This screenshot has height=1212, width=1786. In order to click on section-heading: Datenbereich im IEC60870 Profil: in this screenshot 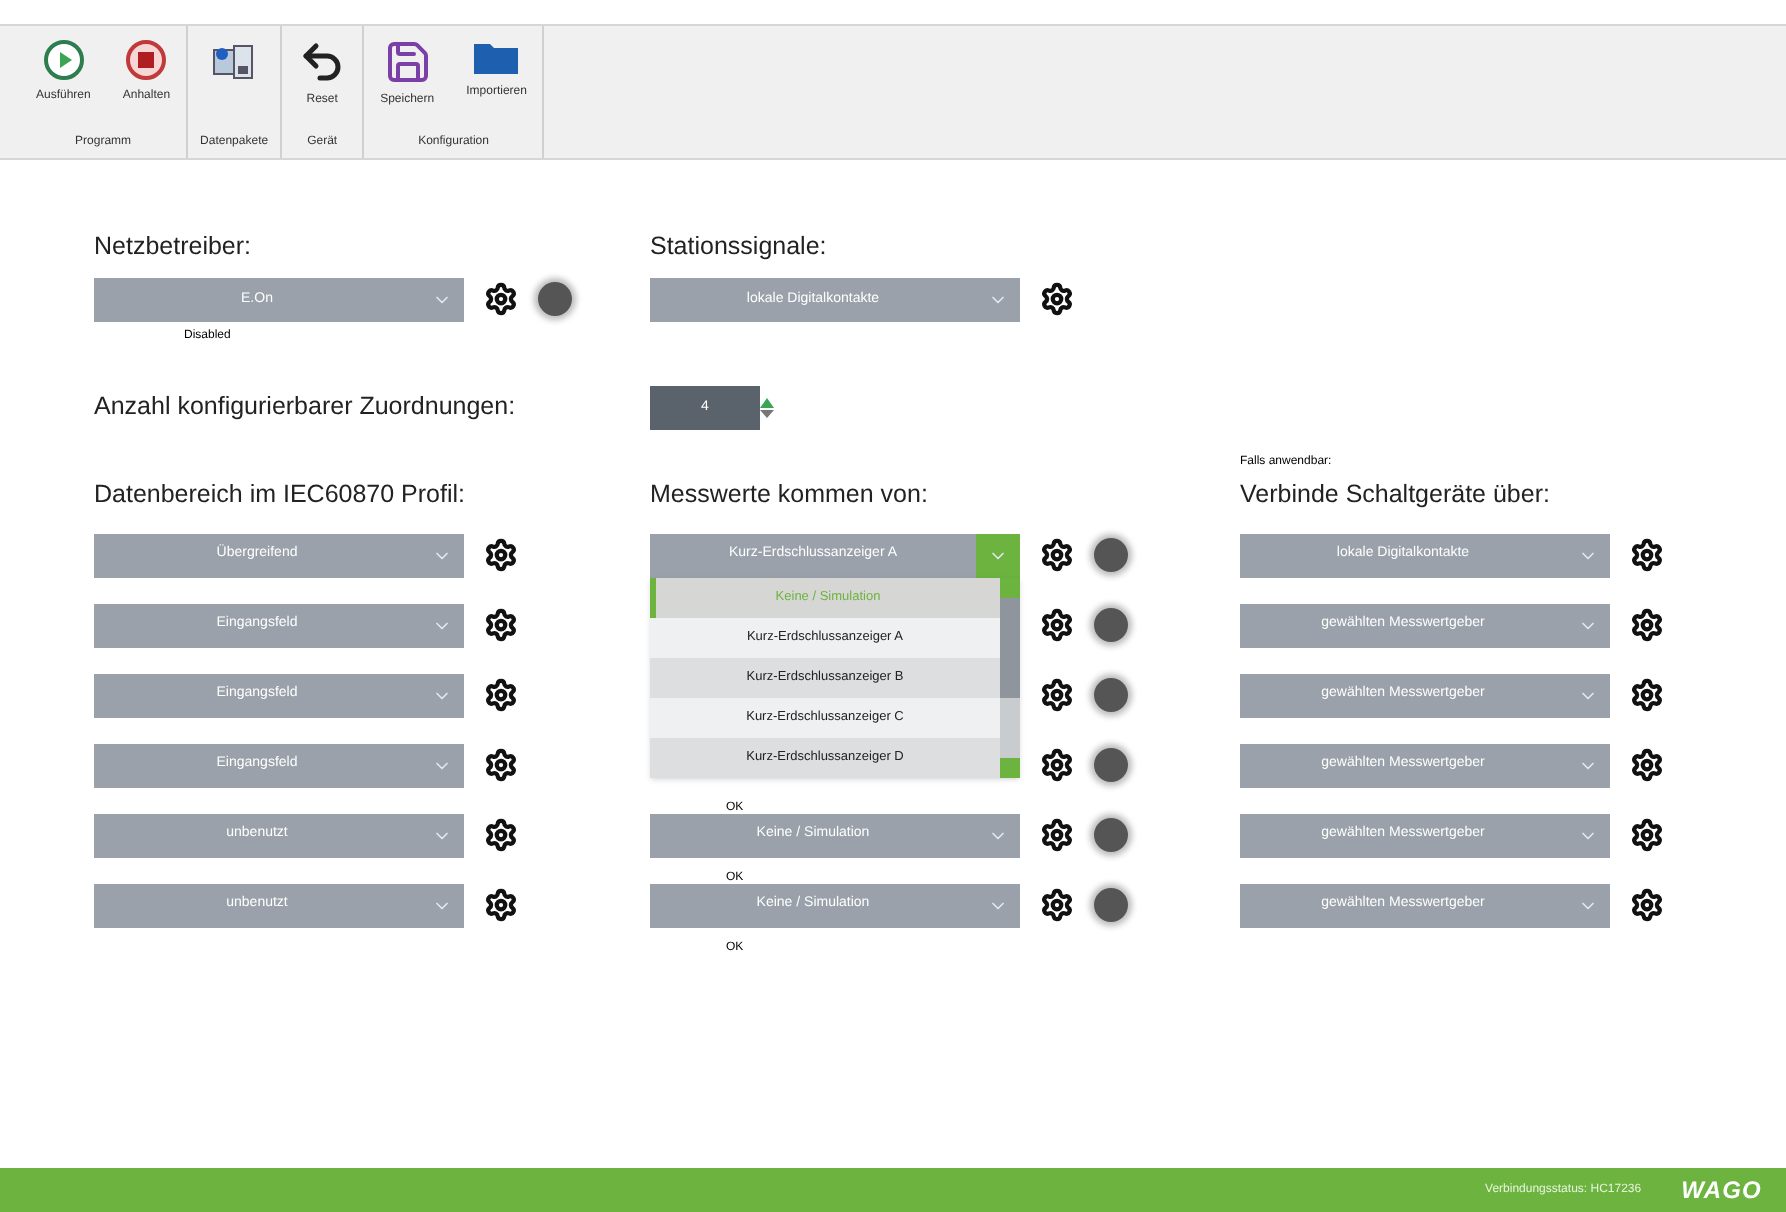, I will do `click(281, 494)`.